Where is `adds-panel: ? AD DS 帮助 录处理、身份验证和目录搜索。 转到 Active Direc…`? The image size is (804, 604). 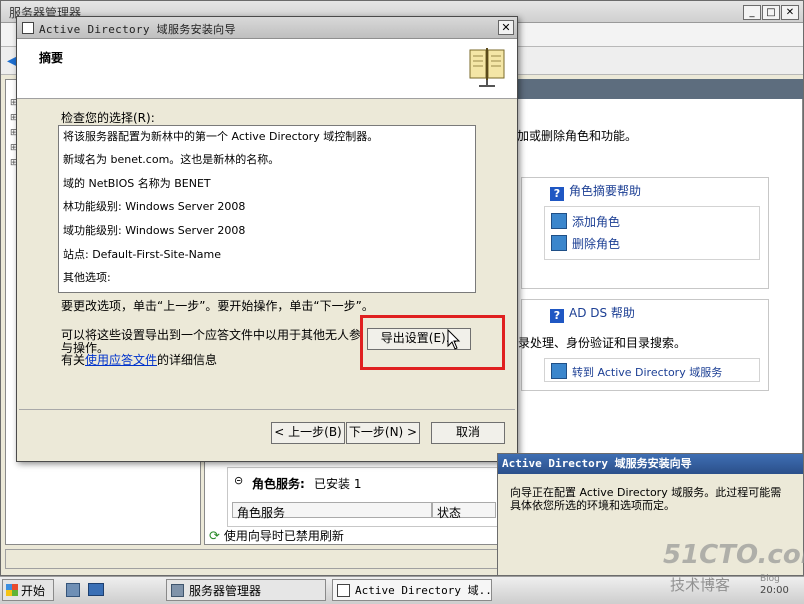 adds-panel: ? AD DS 帮助 录处理、身份验证和目录搜索。 转到 Active Direc… is located at coordinates (643, 345).